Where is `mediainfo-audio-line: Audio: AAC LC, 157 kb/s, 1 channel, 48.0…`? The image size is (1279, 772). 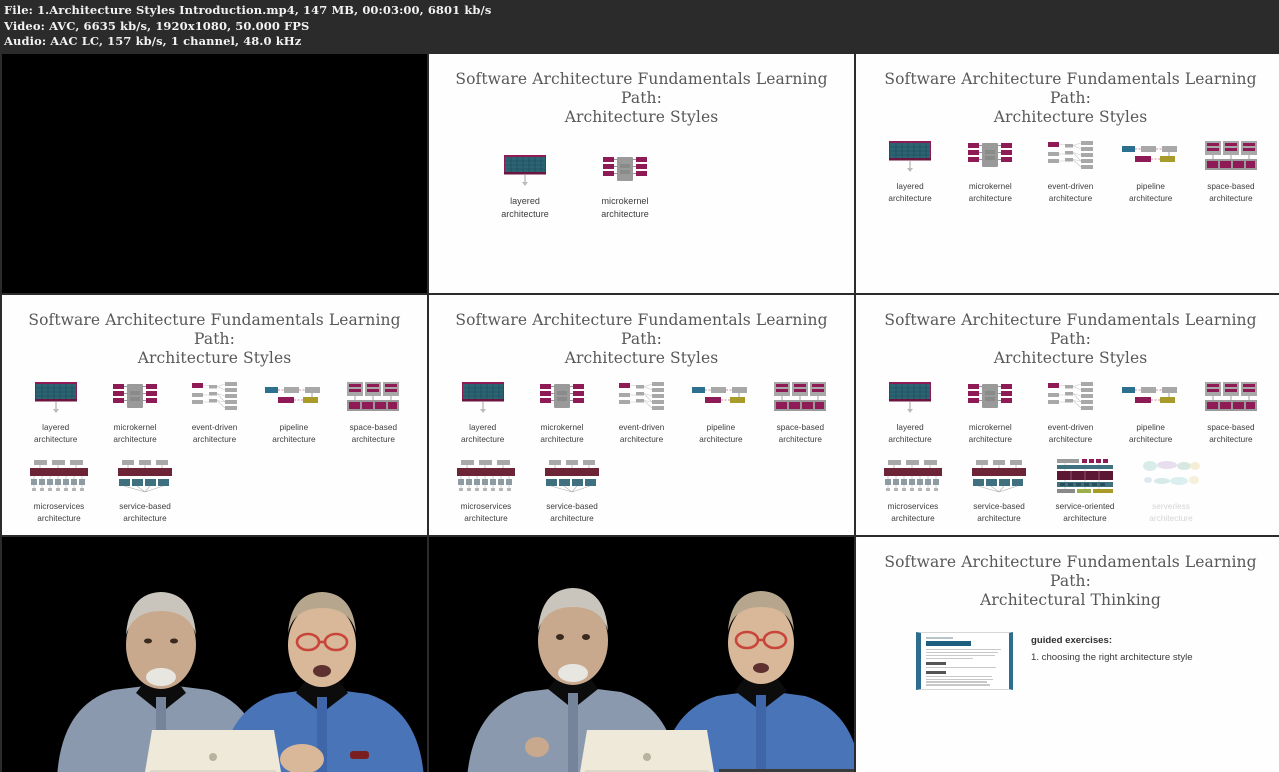 mediainfo-audio-line: Audio: AAC LC, 157 kb/s, 1 channel, 48.0… is located at coordinates (153, 41).